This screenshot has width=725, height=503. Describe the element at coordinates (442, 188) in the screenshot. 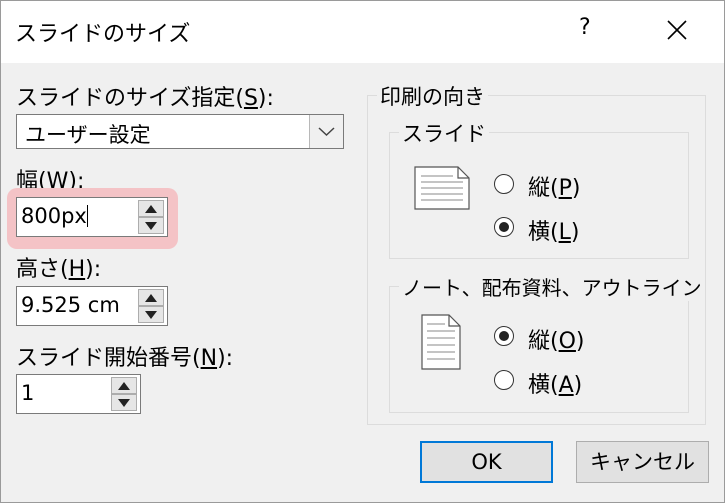

I see `landscape-page-icon` at that location.